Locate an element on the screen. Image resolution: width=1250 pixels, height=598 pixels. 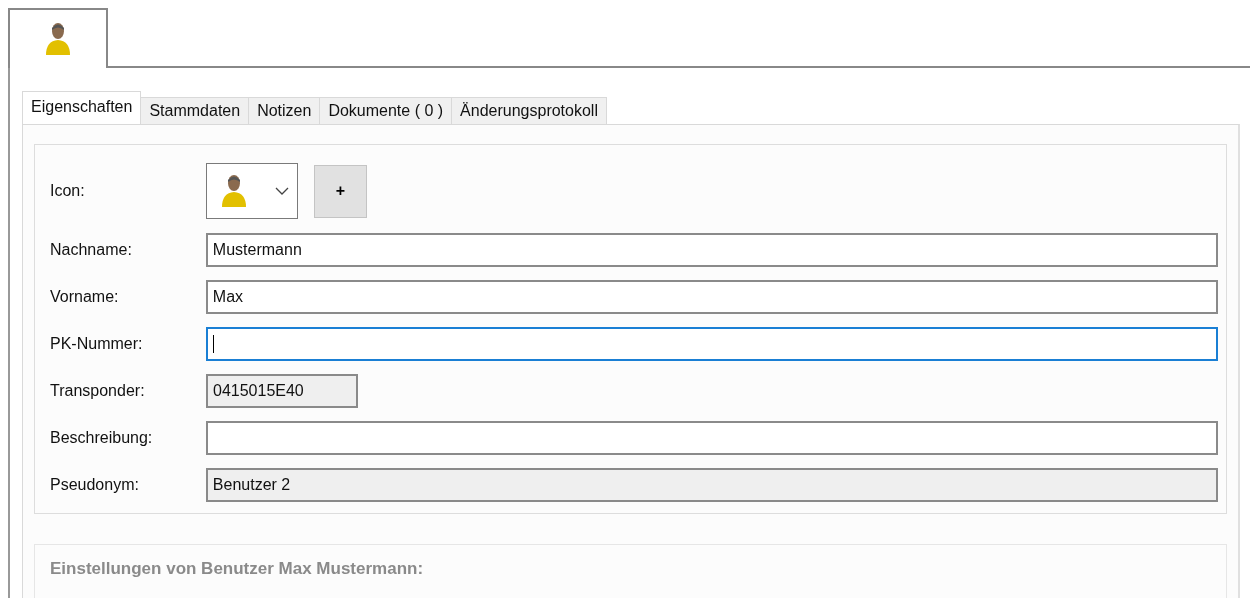
tab: Stammdaten is located at coordinates (195, 110).